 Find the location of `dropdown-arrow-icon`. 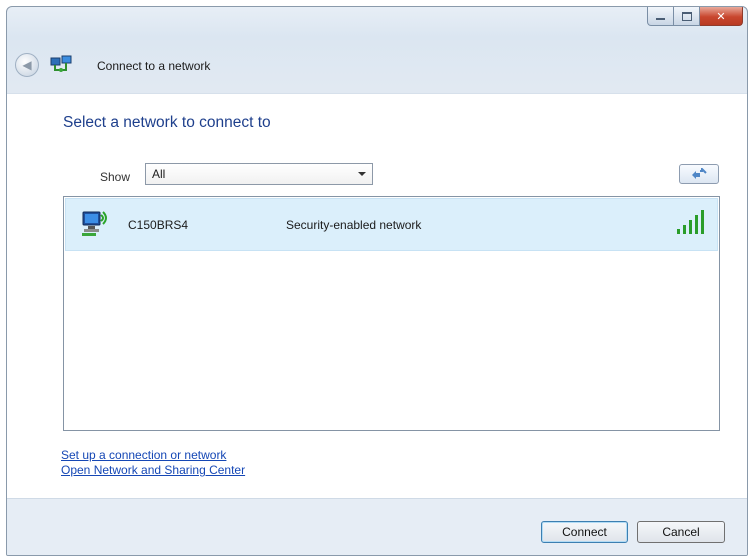

dropdown-arrow-icon is located at coordinates (362, 174).